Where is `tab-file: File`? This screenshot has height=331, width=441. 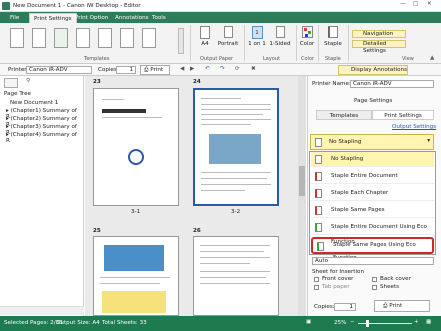 tab-file: File is located at coordinates (14, 18).